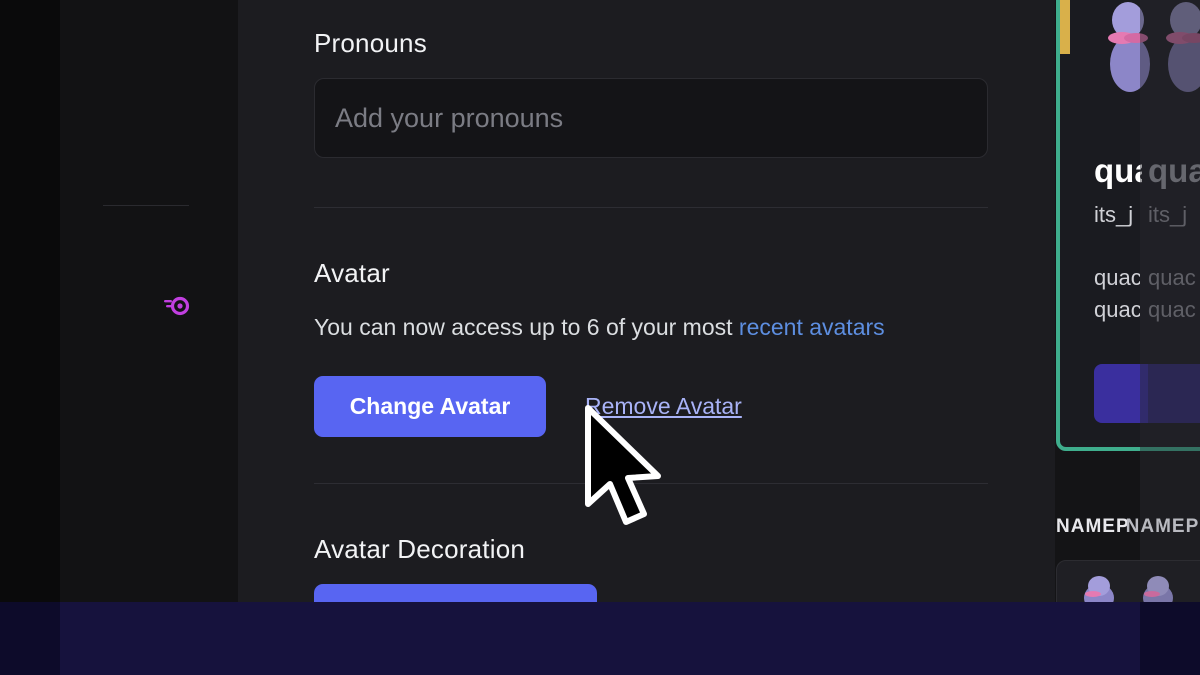  Describe the element at coordinates (812, 327) in the screenshot. I see `recent-avatars-link: recent avatars` at that location.